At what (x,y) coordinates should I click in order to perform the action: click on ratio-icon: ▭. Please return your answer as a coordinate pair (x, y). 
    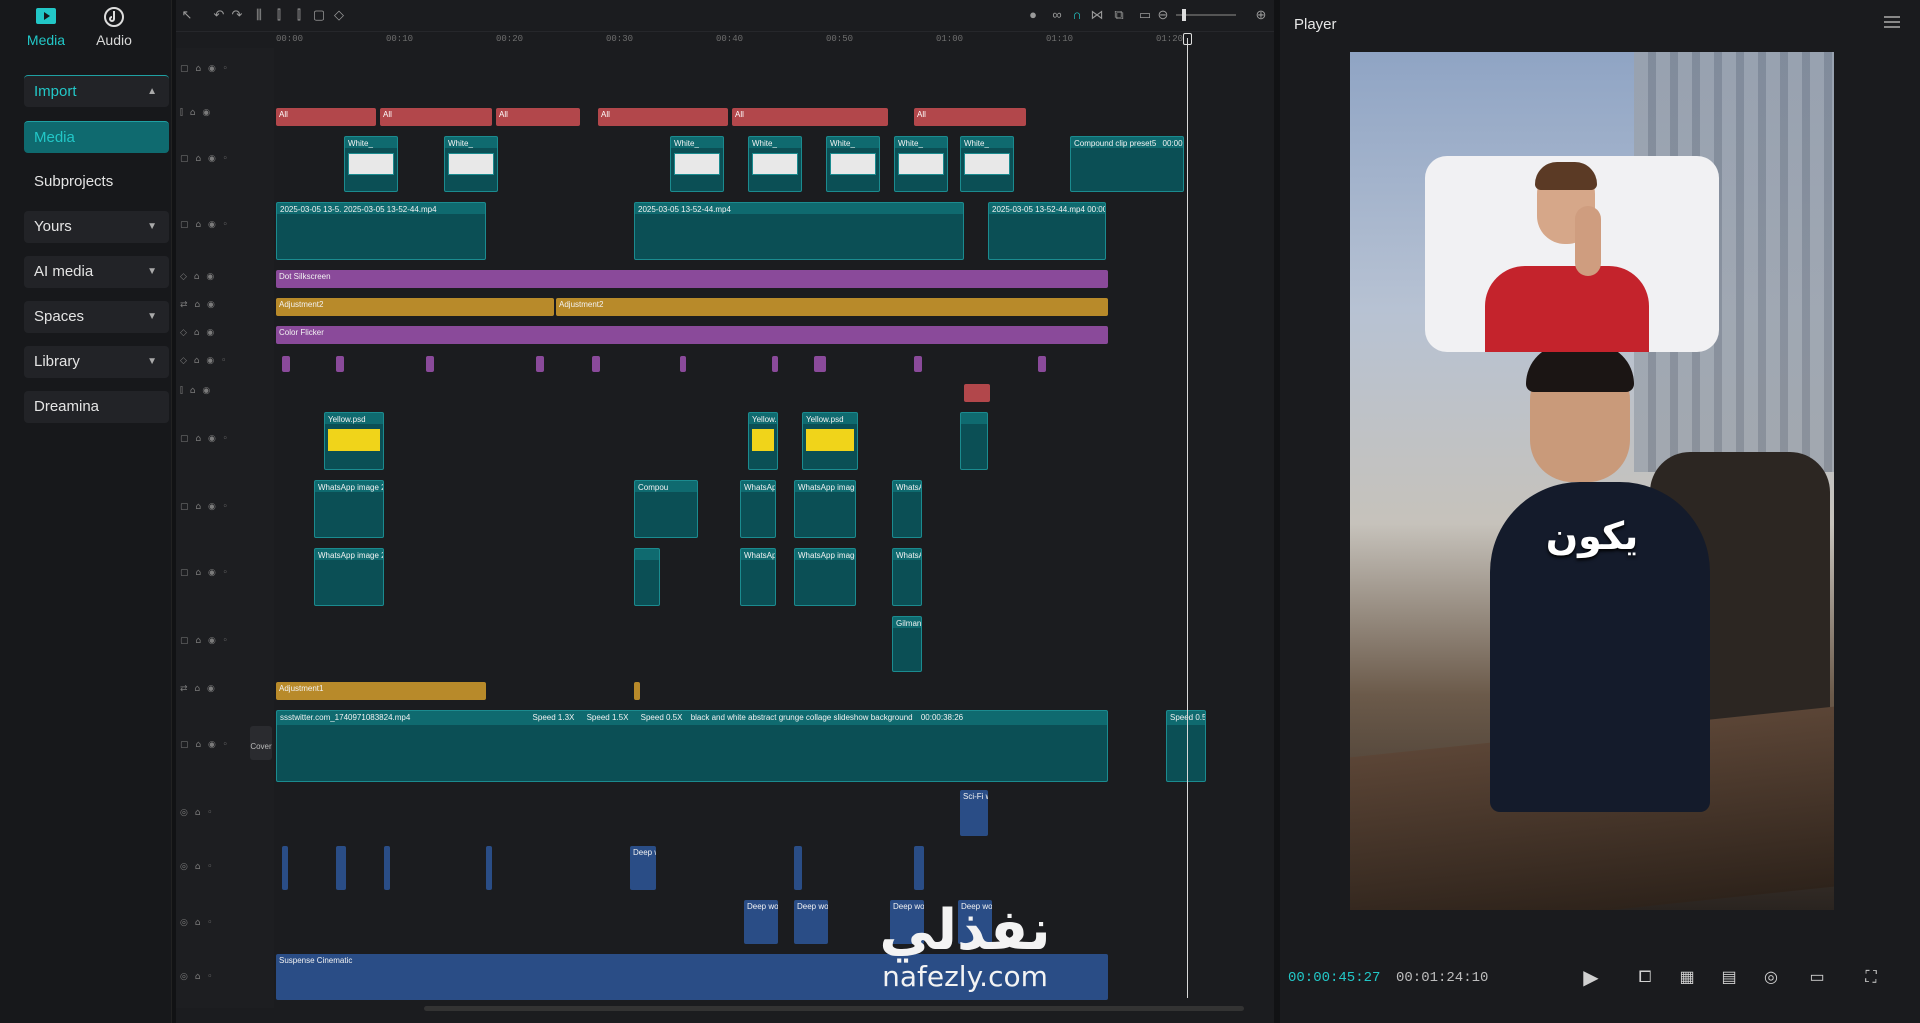
    Looking at the image, I should click on (1817, 978).